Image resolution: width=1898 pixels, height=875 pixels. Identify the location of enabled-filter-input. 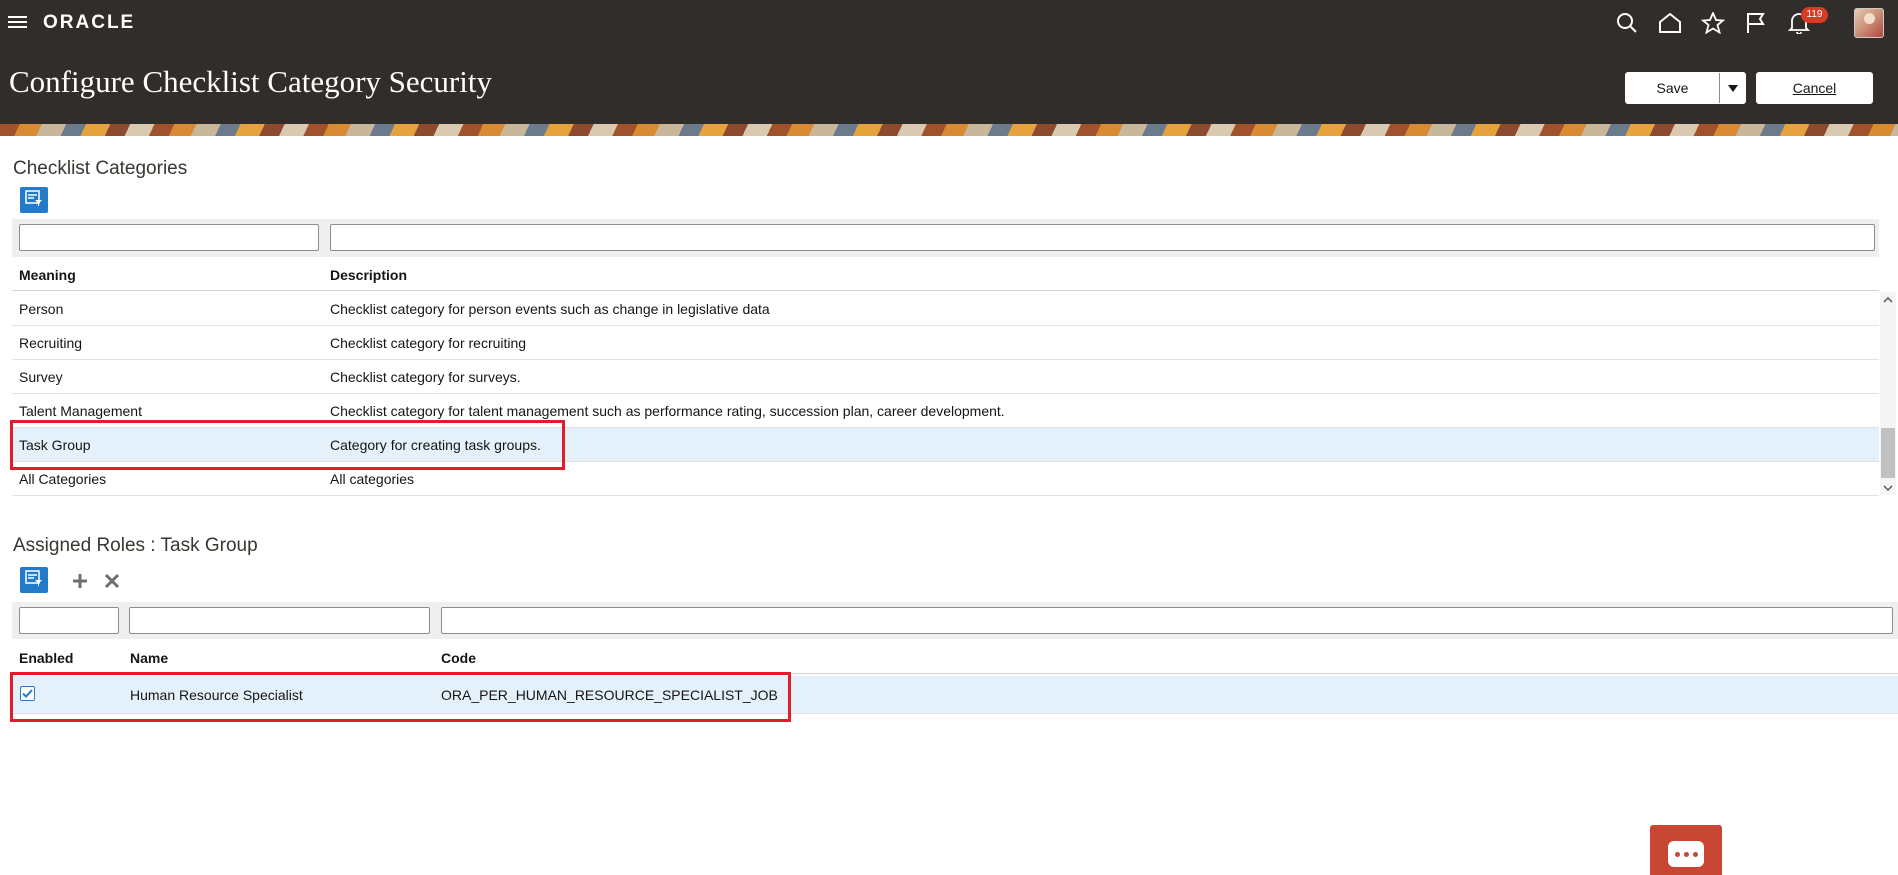
(69, 620).